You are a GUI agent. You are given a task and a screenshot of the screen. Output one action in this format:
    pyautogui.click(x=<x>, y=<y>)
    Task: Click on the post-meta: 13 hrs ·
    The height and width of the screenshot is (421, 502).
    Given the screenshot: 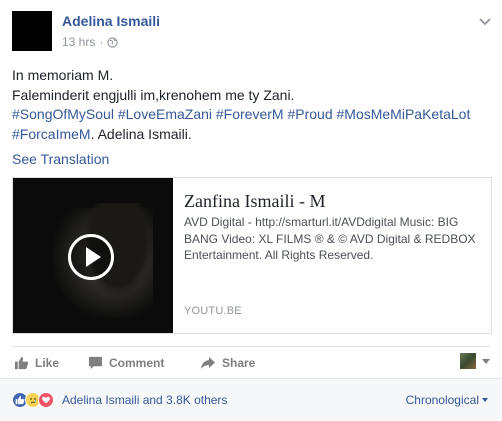 What is the action you would take?
    pyautogui.click(x=90, y=42)
    